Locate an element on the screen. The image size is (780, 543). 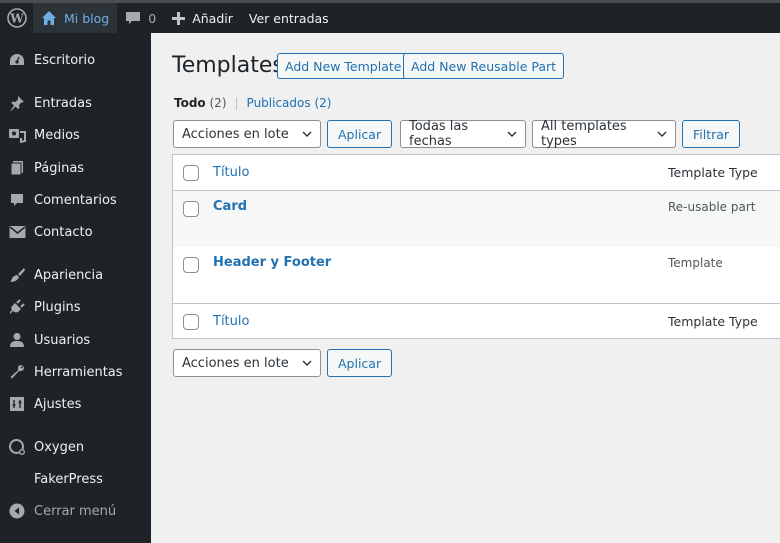
sidebar-item-paginas: Páginas is located at coordinates (75, 168).